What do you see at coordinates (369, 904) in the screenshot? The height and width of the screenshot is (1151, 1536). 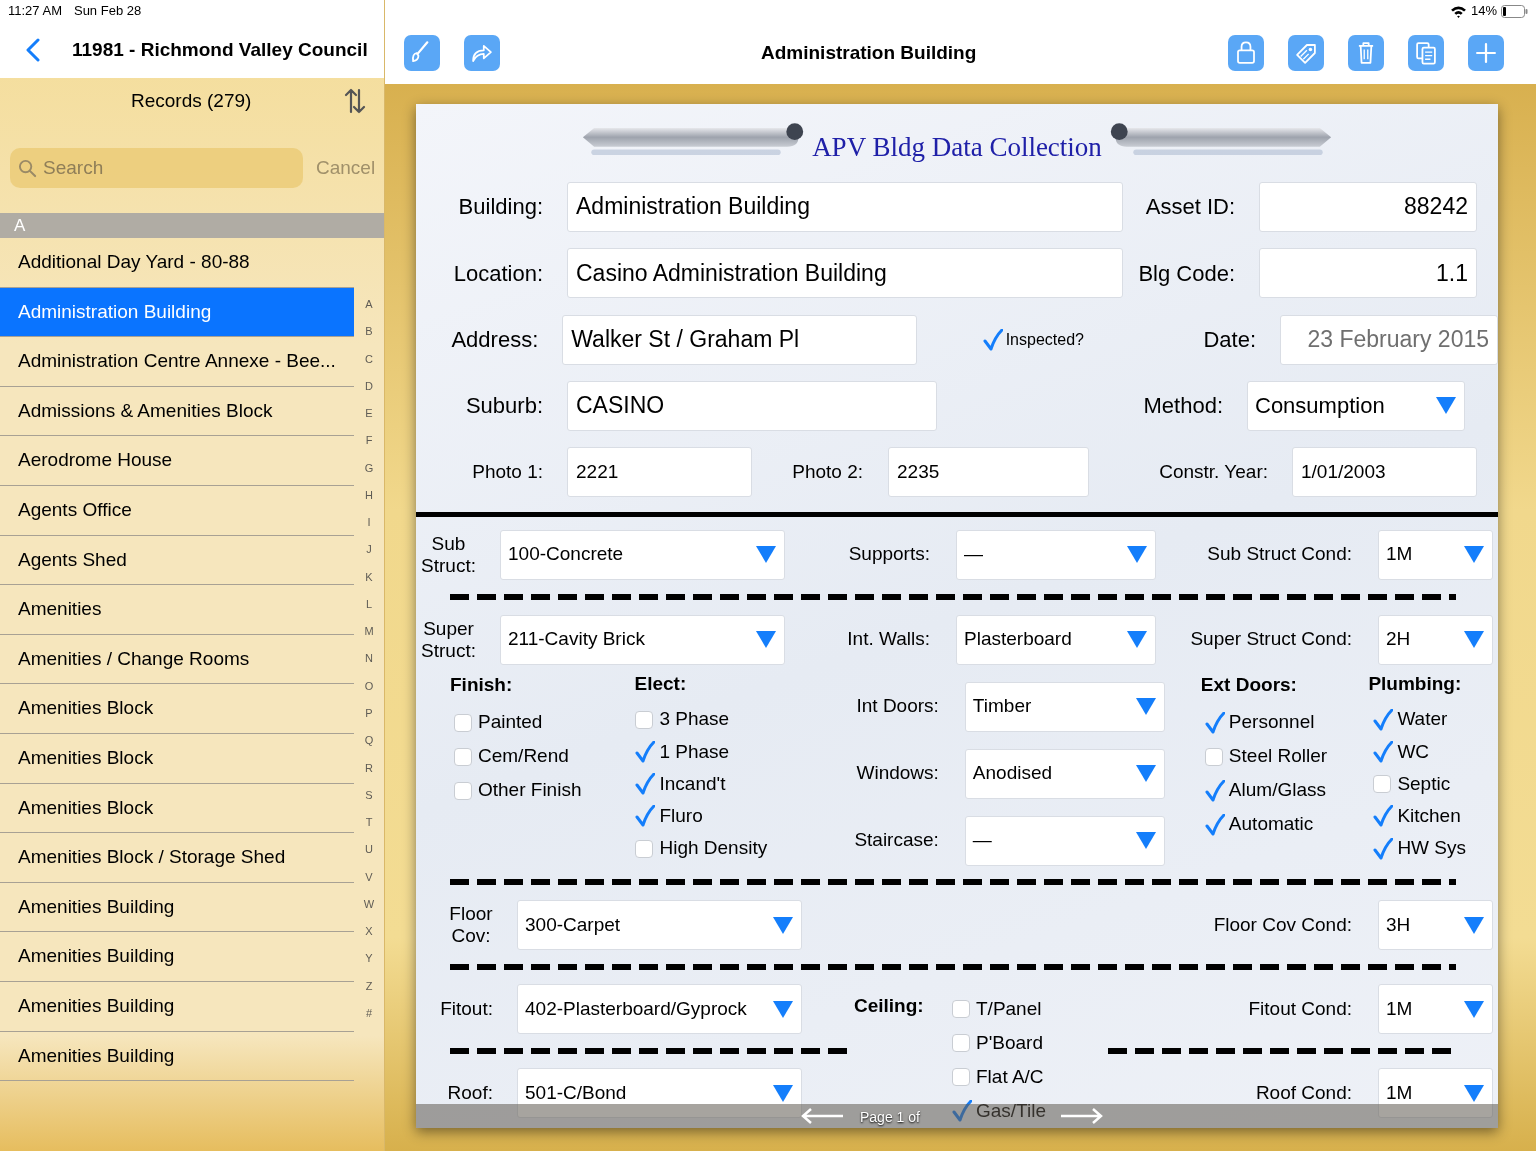 I see `index-letter: W` at bounding box center [369, 904].